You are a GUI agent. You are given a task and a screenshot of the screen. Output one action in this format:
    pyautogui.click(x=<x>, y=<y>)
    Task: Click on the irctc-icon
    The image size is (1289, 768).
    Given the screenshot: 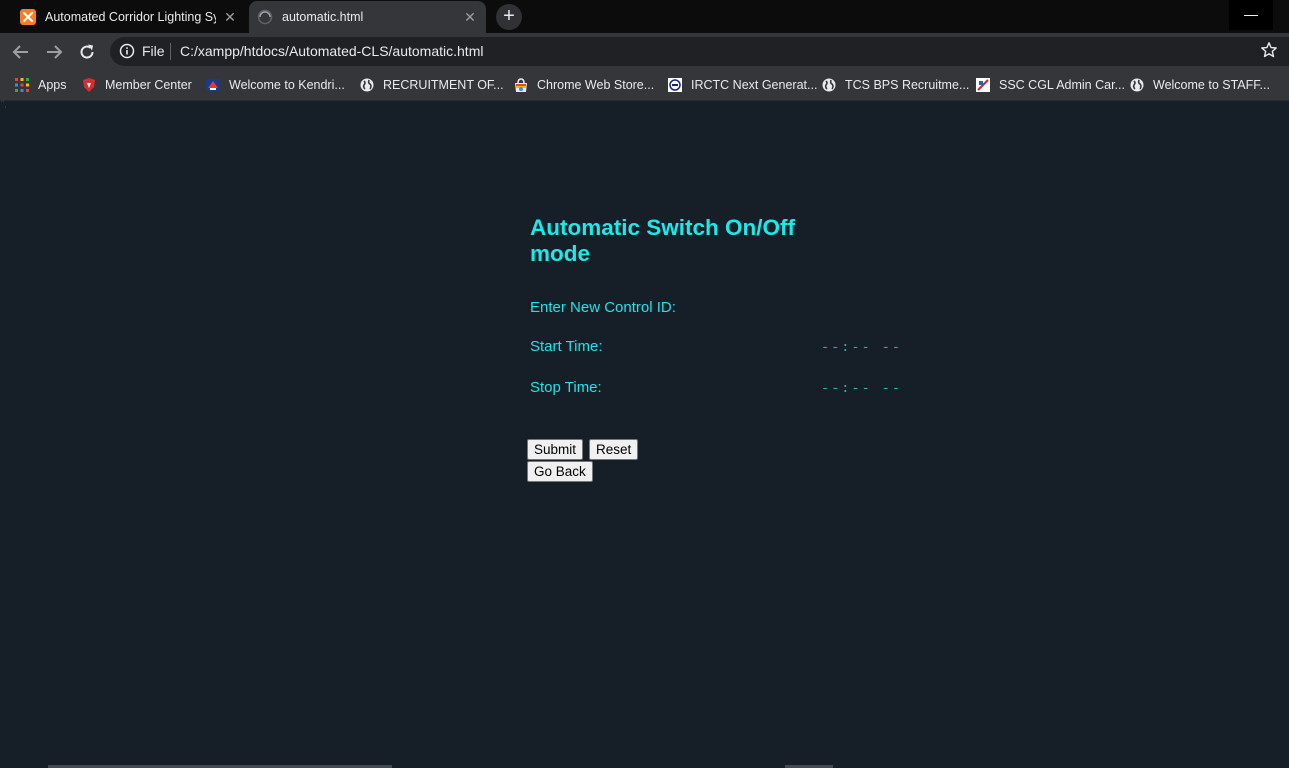 What is the action you would take?
    pyautogui.click(x=675, y=85)
    